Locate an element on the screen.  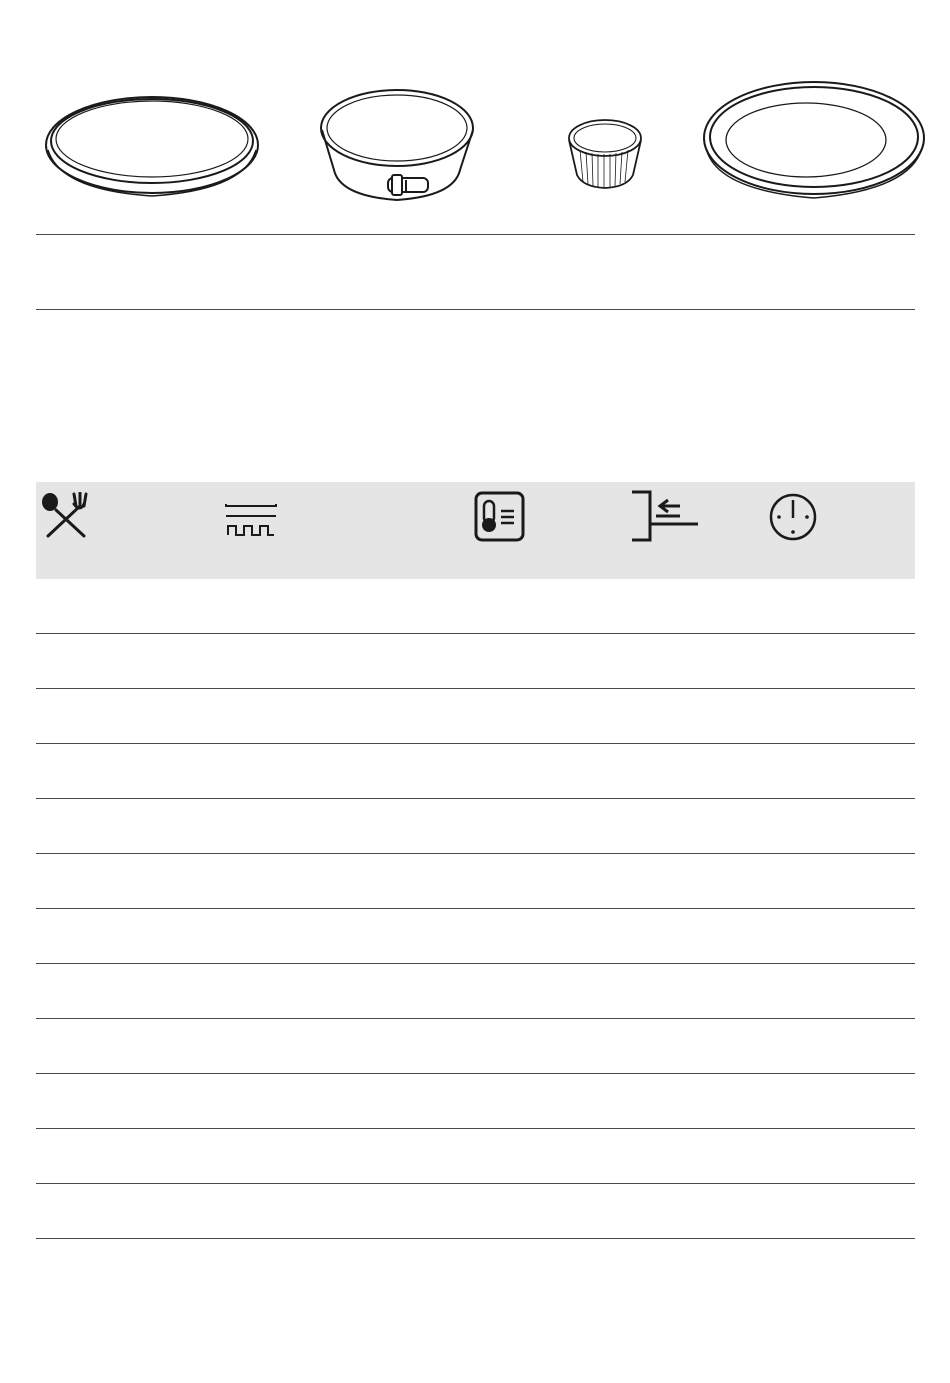
shelf-position-icon is located at coordinates (665, 516).